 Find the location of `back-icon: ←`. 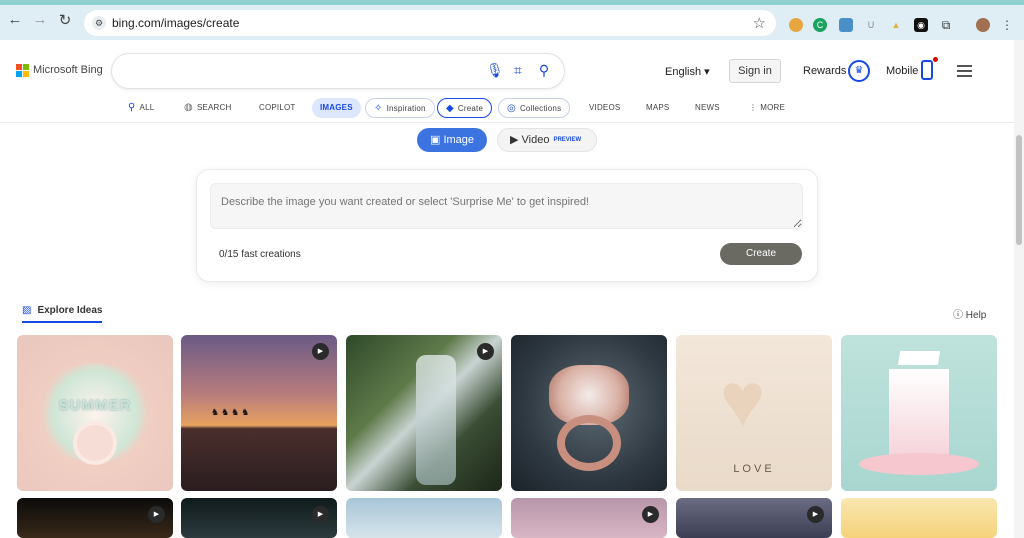

back-icon: ← is located at coordinates (15, 19).